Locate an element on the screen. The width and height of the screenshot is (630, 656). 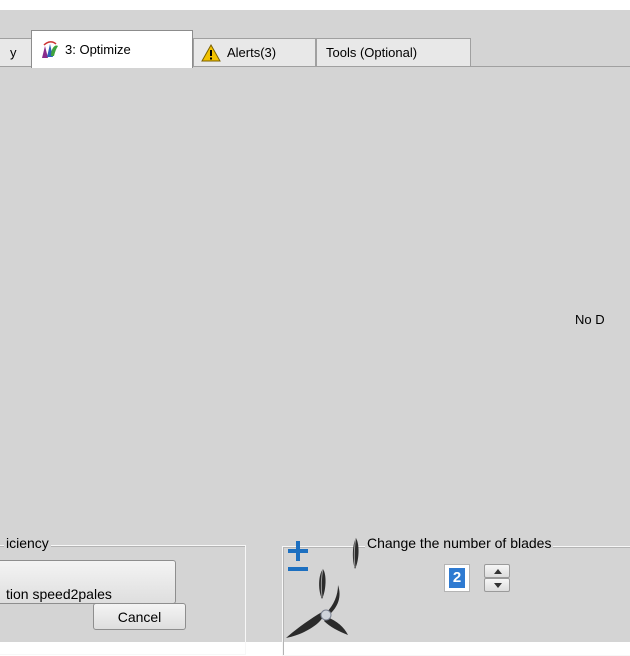
tab-optimize-label: 3: Optimize is located at coordinates (98, 49).